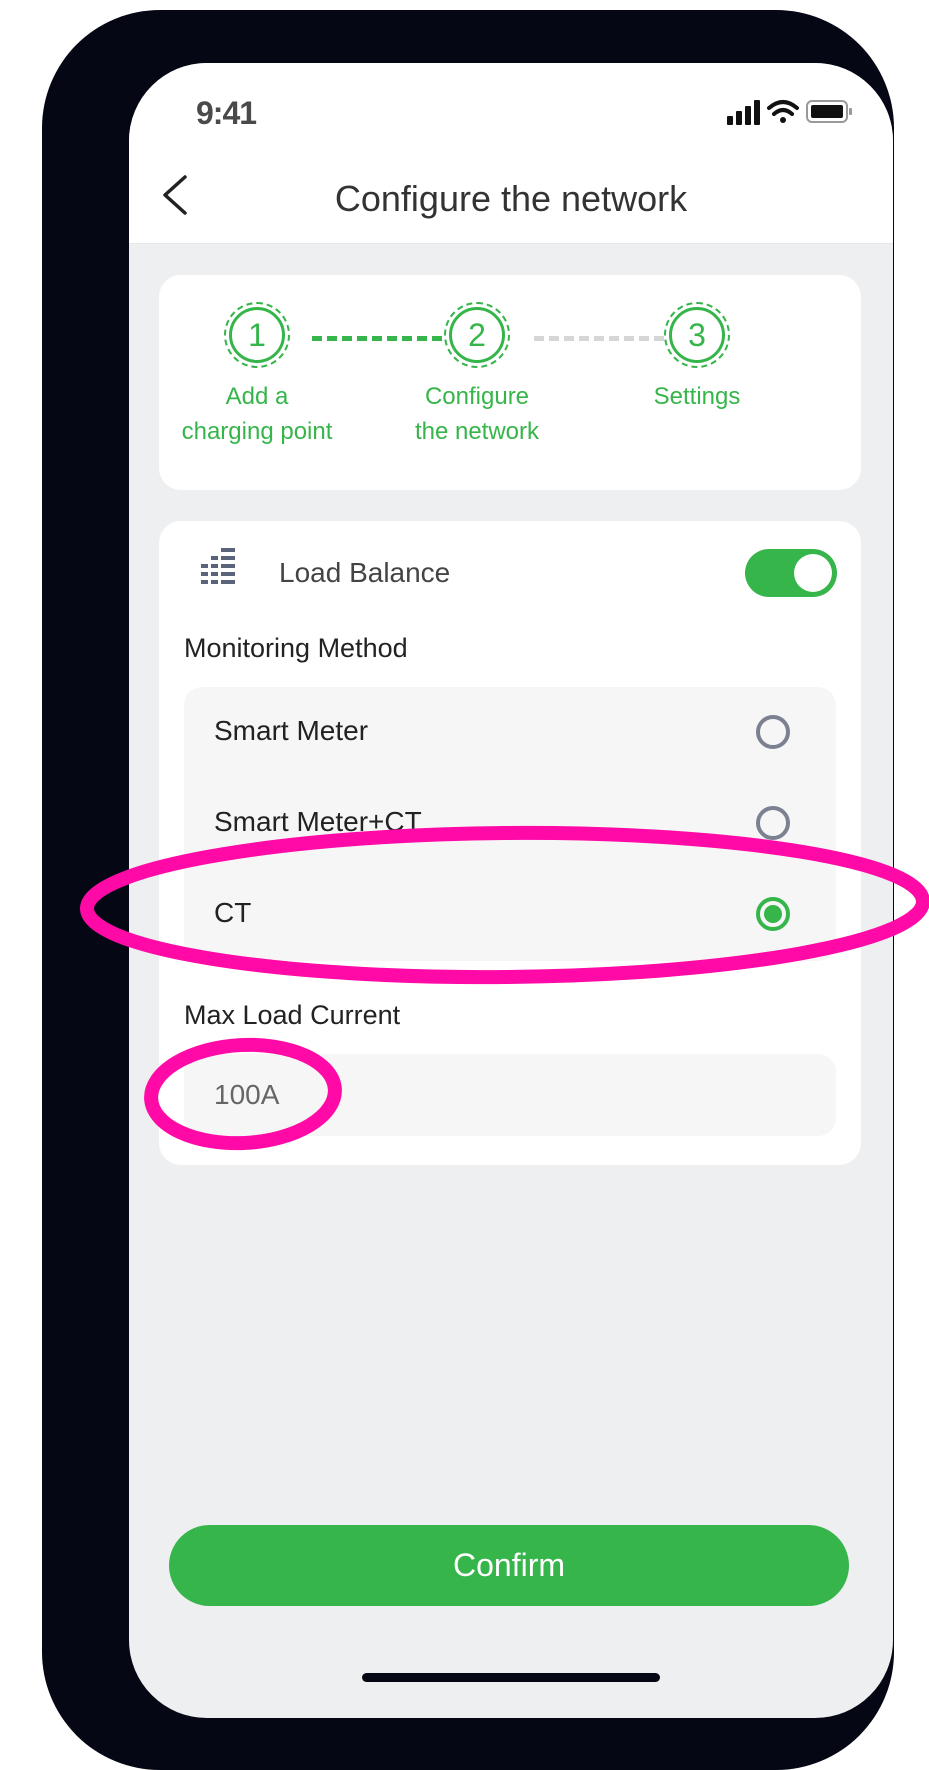  Describe the element at coordinates (773, 823) in the screenshot. I see `radio-smart-meter-ct` at that location.